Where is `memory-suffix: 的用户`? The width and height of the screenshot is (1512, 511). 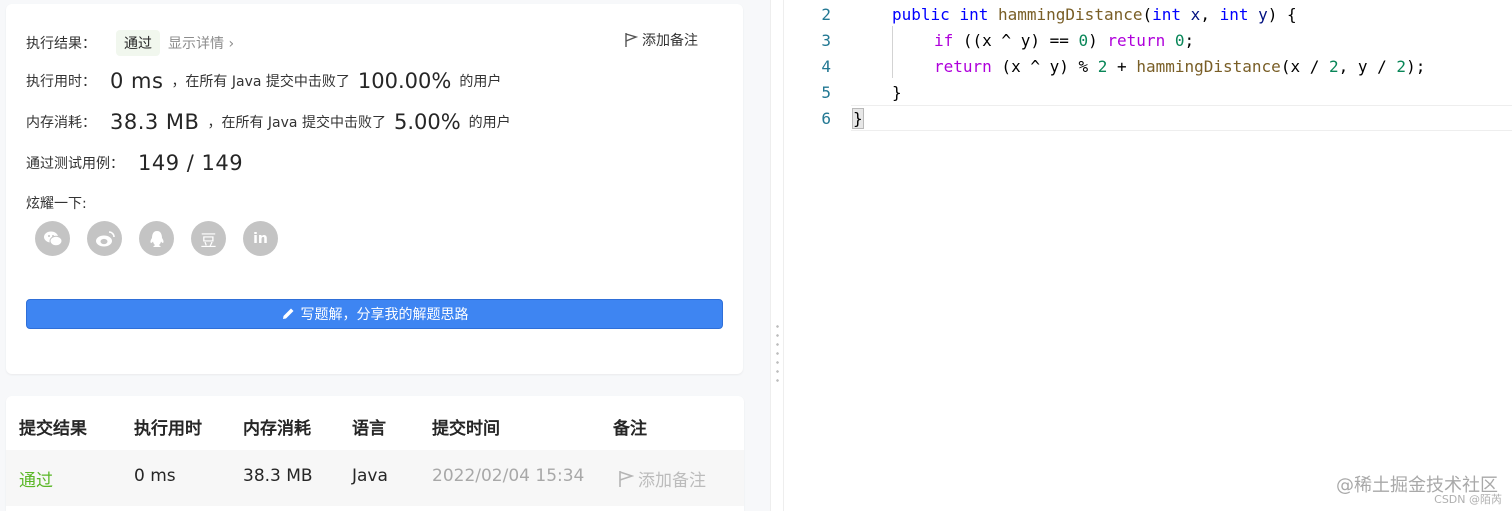 memory-suffix: 的用户 is located at coordinates (489, 123).